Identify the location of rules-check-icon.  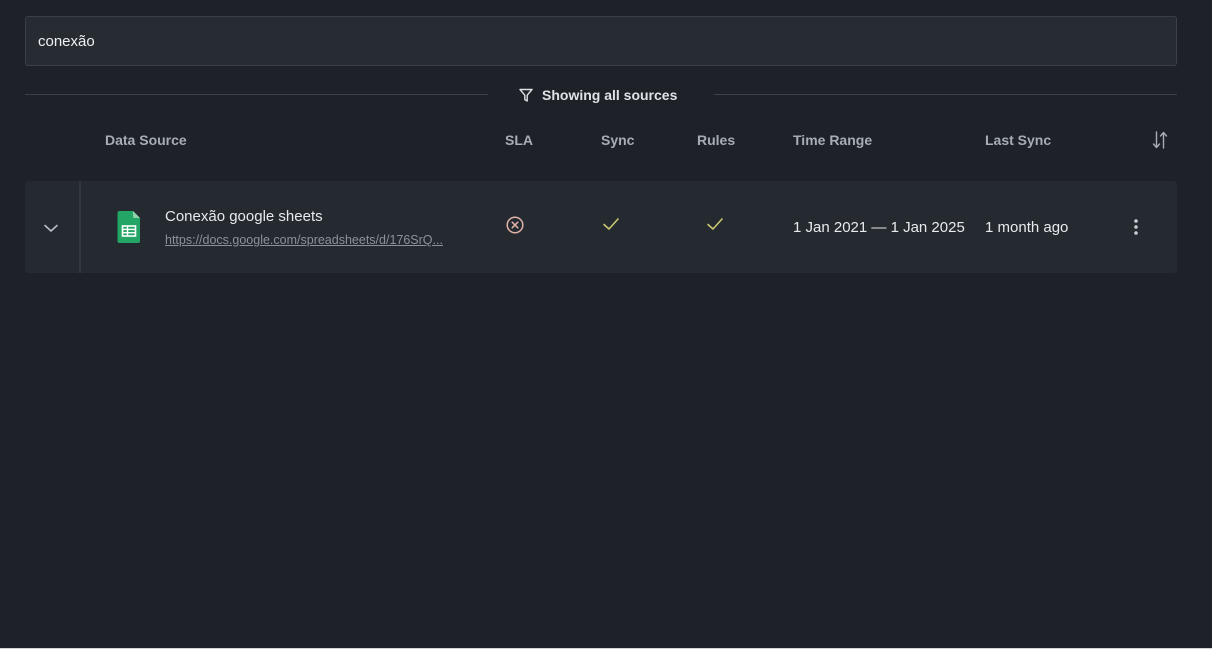
(715, 224).